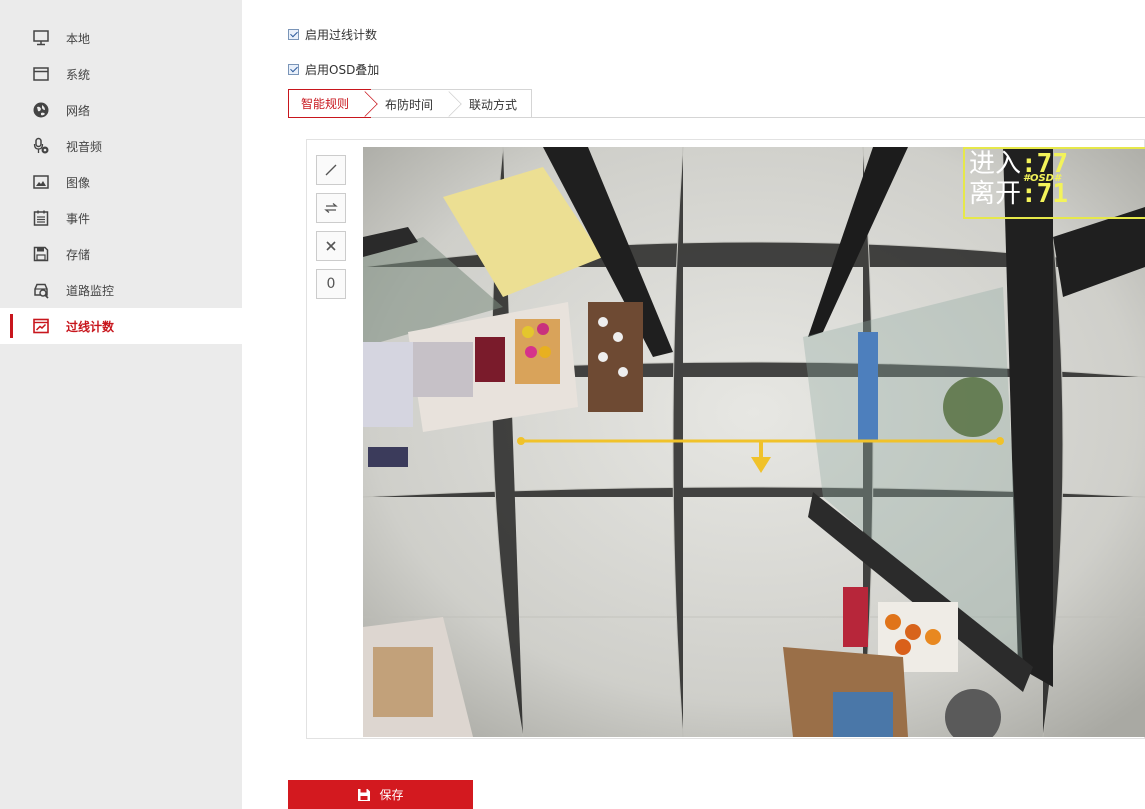 The image size is (1145, 809). What do you see at coordinates (41, 146) in the screenshot?
I see `microphone-icon` at bounding box center [41, 146].